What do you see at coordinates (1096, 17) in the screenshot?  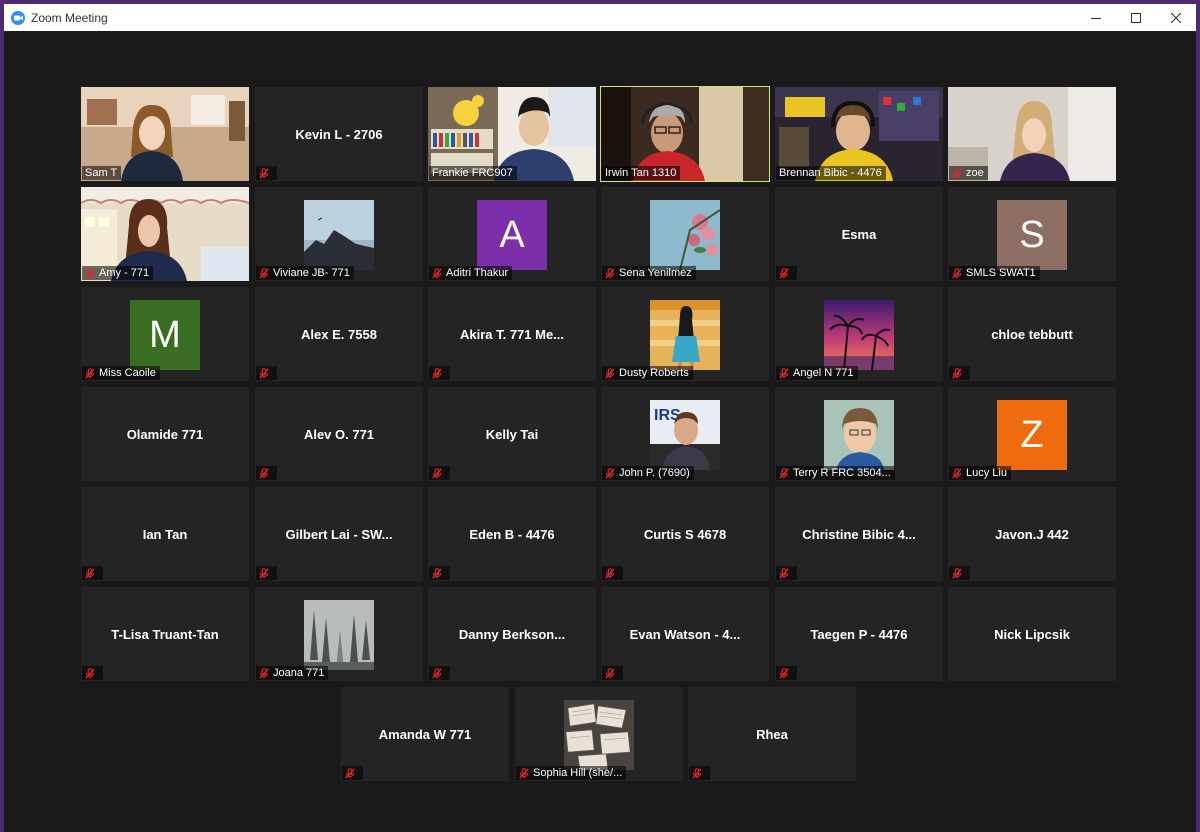 I see `minimize-button` at bounding box center [1096, 17].